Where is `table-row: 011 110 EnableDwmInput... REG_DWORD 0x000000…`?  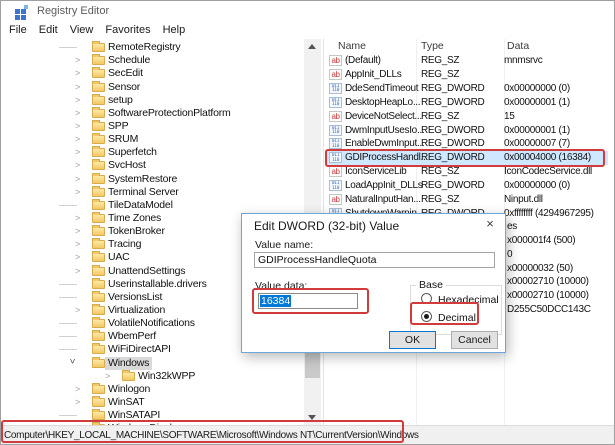
table-row: 011 110 EnableDwmInput... REG_DWORD 0x000000… is located at coordinates (467, 144).